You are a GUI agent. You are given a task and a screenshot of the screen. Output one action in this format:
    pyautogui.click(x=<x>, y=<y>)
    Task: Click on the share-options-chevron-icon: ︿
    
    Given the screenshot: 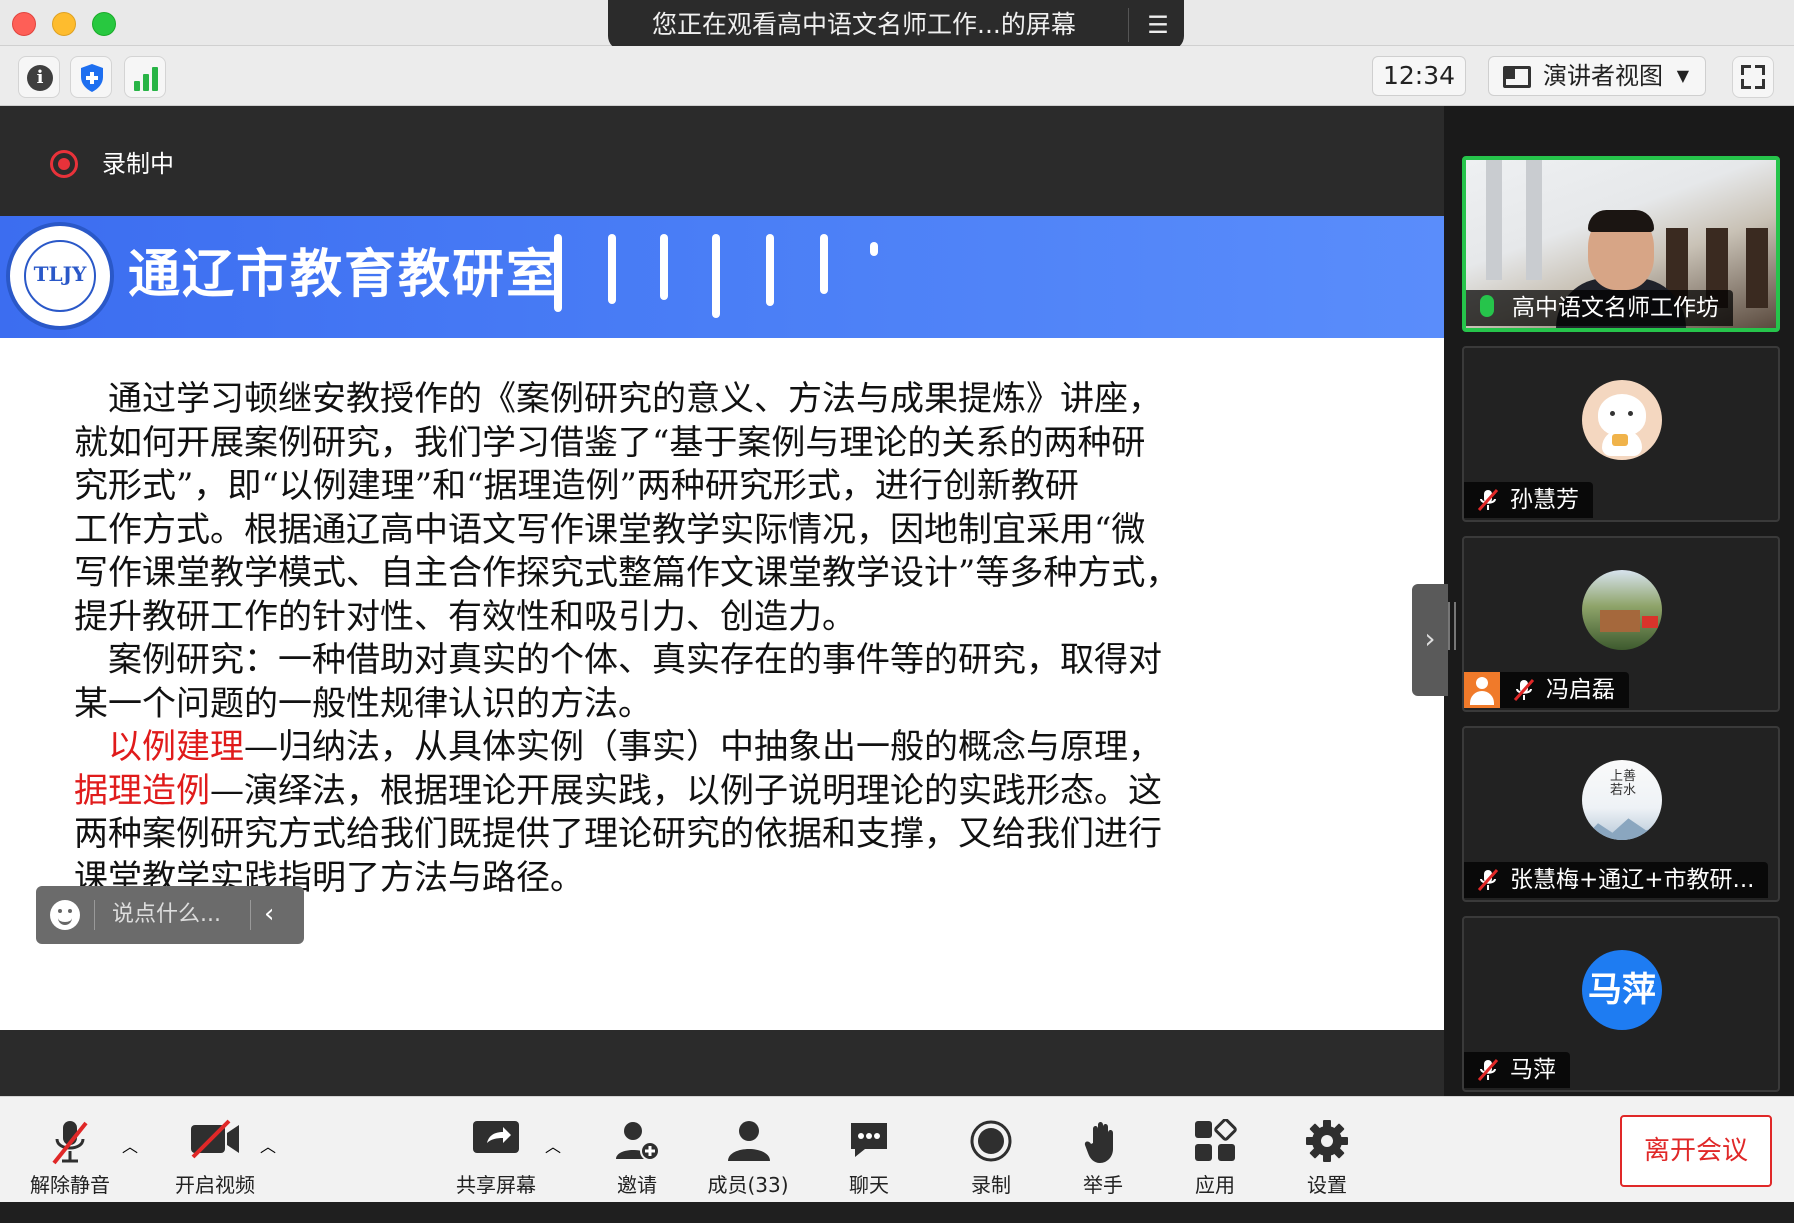 What is the action you would take?
    pyautogui.click(x=553, y=1178)
    